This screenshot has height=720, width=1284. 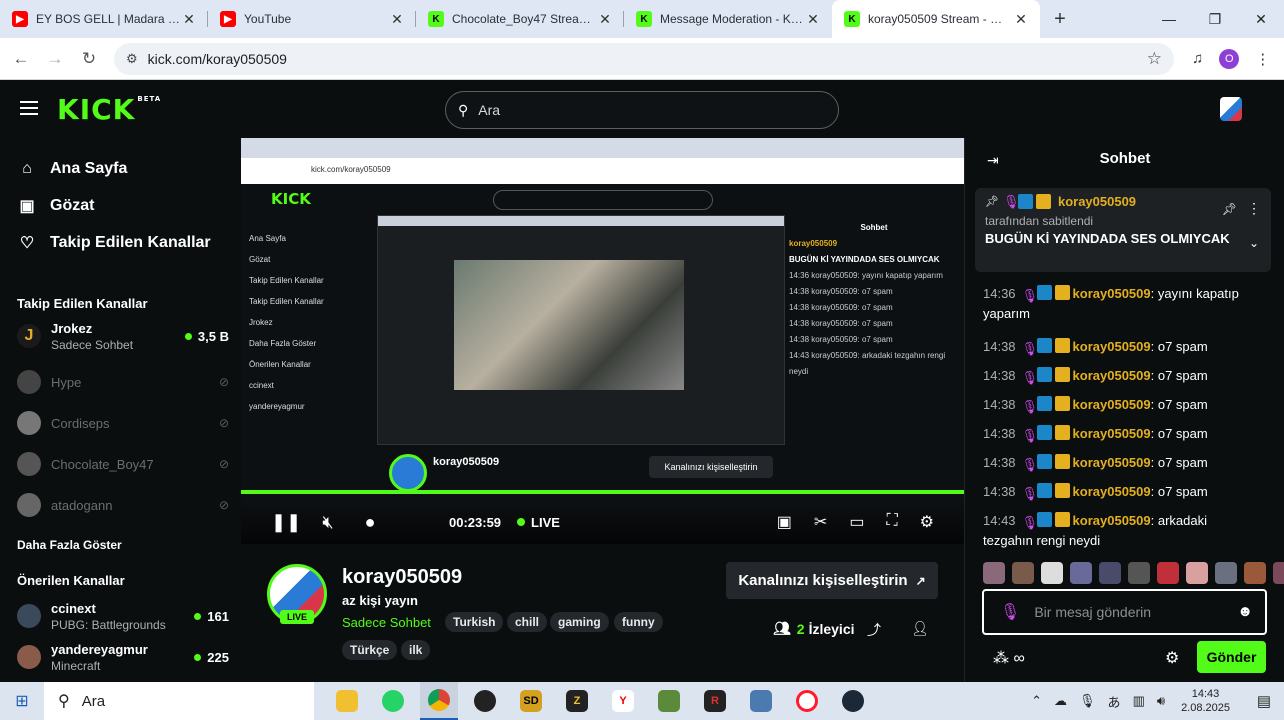 I want to click on media-control-icon: ♫, so click(x=1197, y=58).